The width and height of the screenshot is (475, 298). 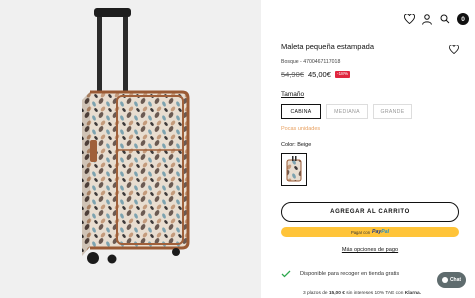 I want to click on size-option-cabina: CABINA, so click(x=301, y=111).